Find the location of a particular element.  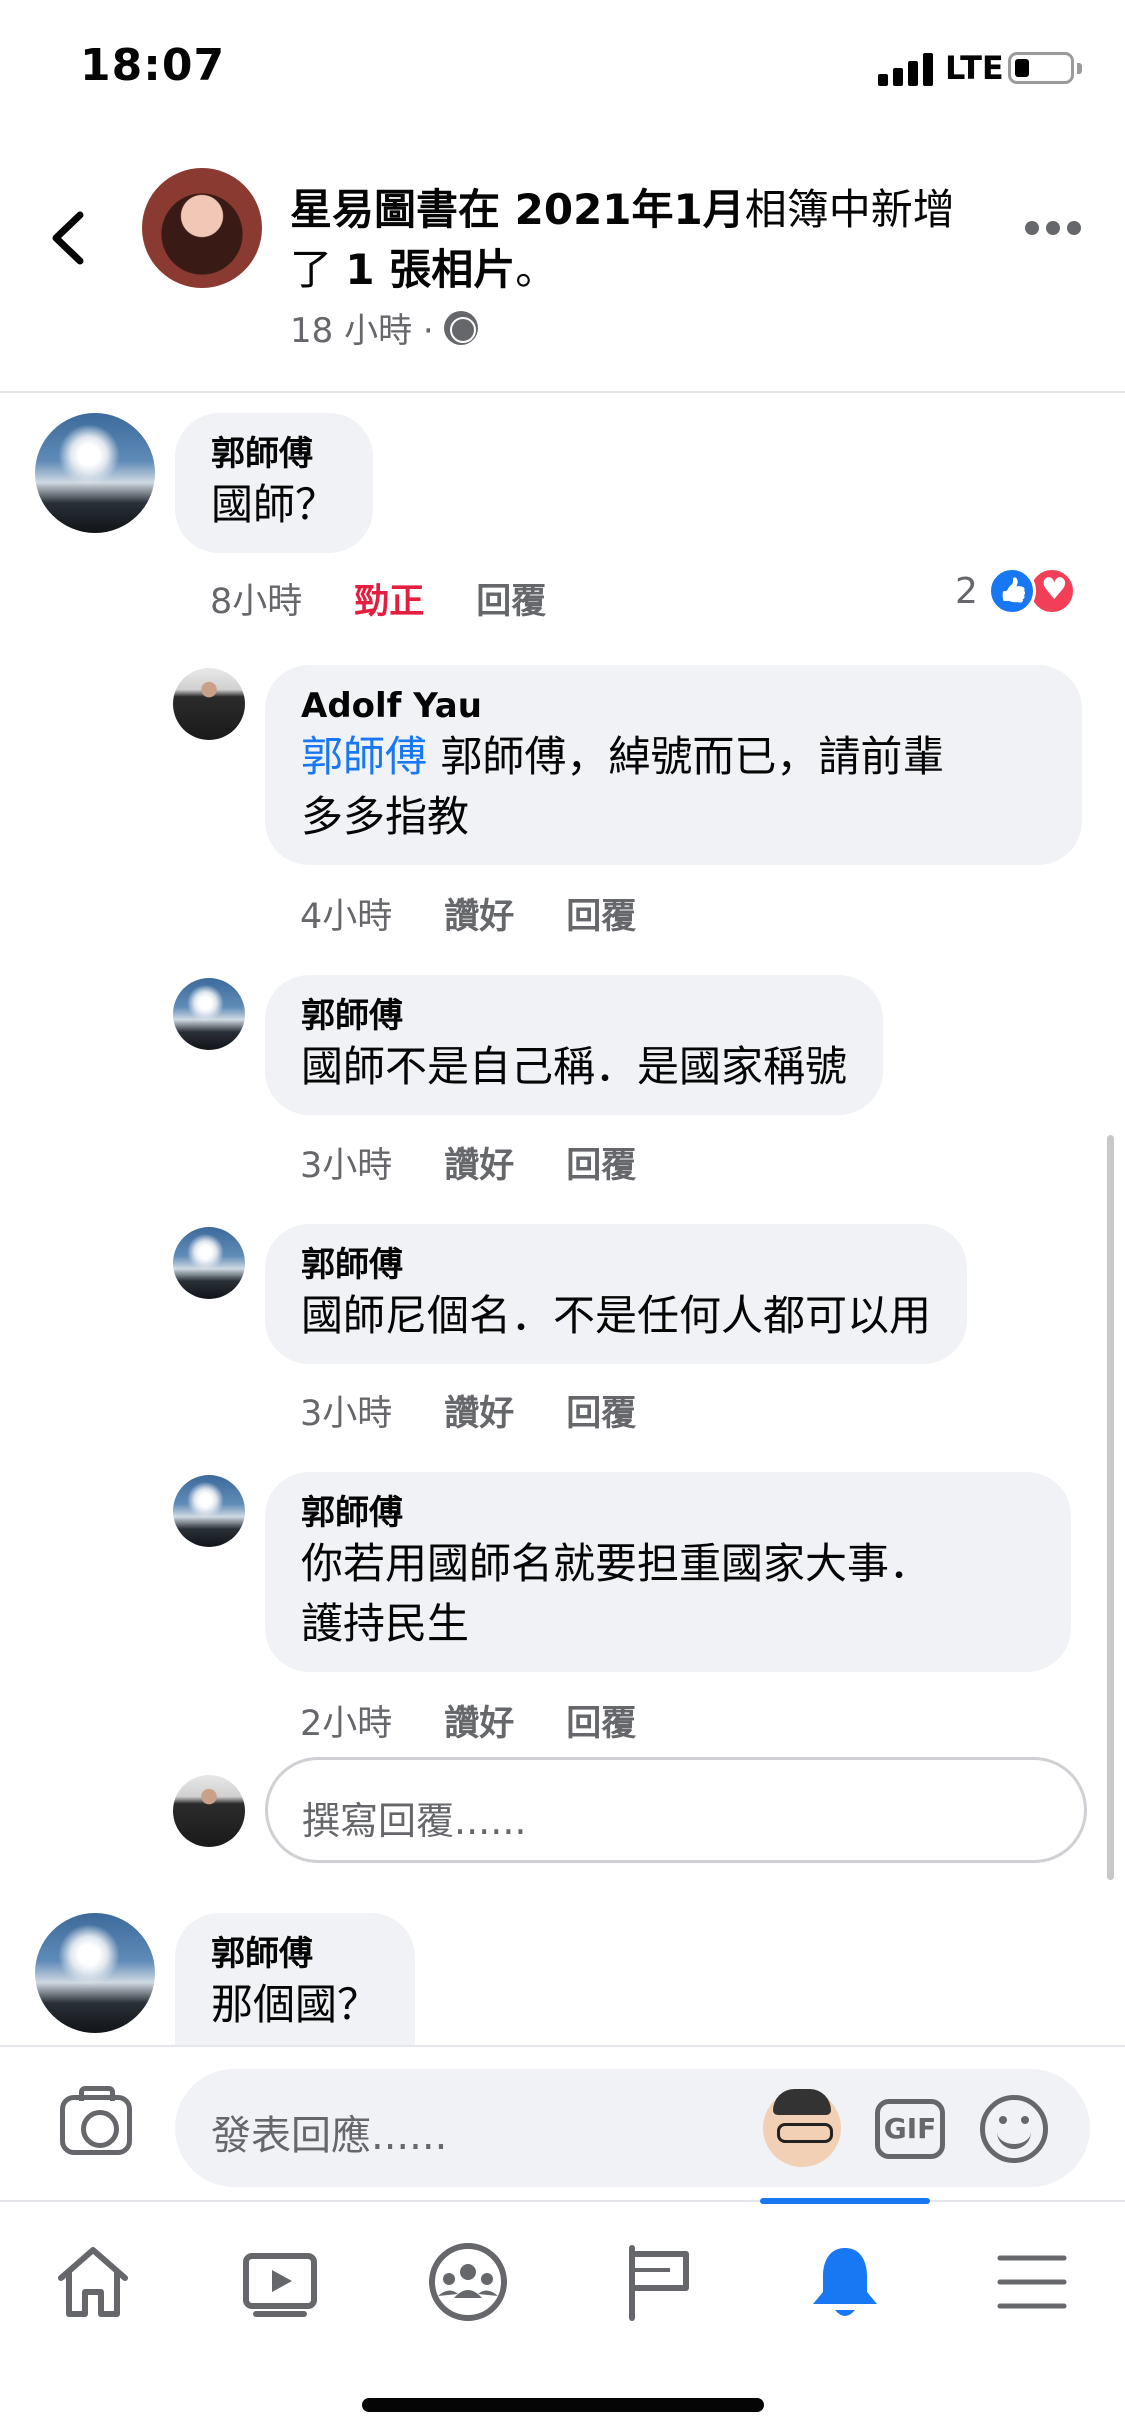

back-button is located at coordinates (69, 238).